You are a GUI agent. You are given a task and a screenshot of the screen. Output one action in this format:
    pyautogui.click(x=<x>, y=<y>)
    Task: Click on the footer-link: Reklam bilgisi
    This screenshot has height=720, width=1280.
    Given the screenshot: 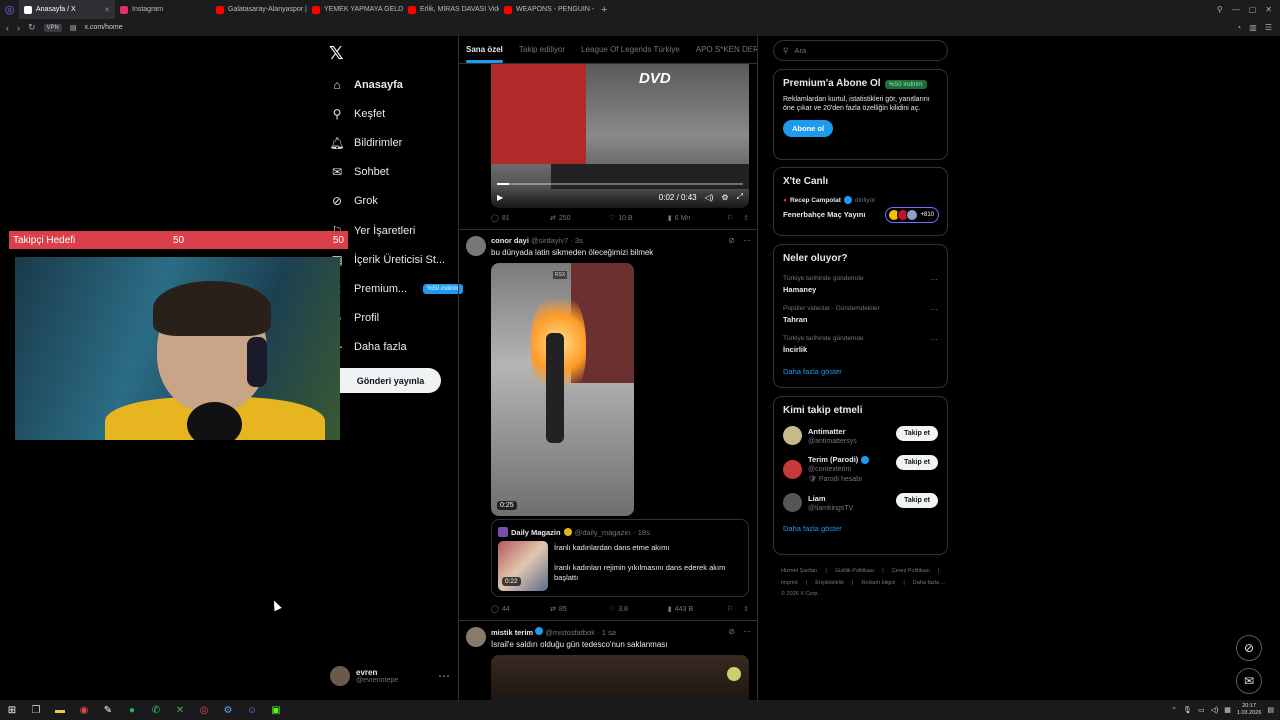 What is the action you would take?
    pyautogui.click(x=878, y=584)
    